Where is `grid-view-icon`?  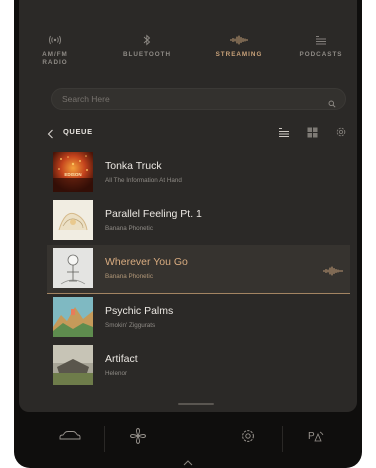
grid-view-icon is located at coordinates (312, 134).